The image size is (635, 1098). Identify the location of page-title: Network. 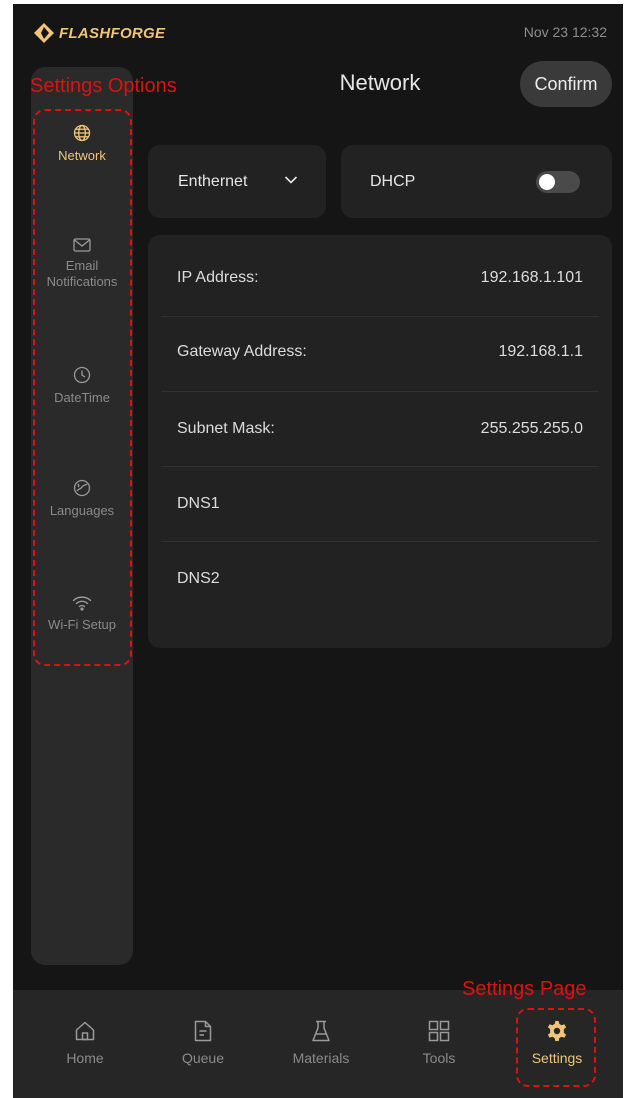
(380, 82).